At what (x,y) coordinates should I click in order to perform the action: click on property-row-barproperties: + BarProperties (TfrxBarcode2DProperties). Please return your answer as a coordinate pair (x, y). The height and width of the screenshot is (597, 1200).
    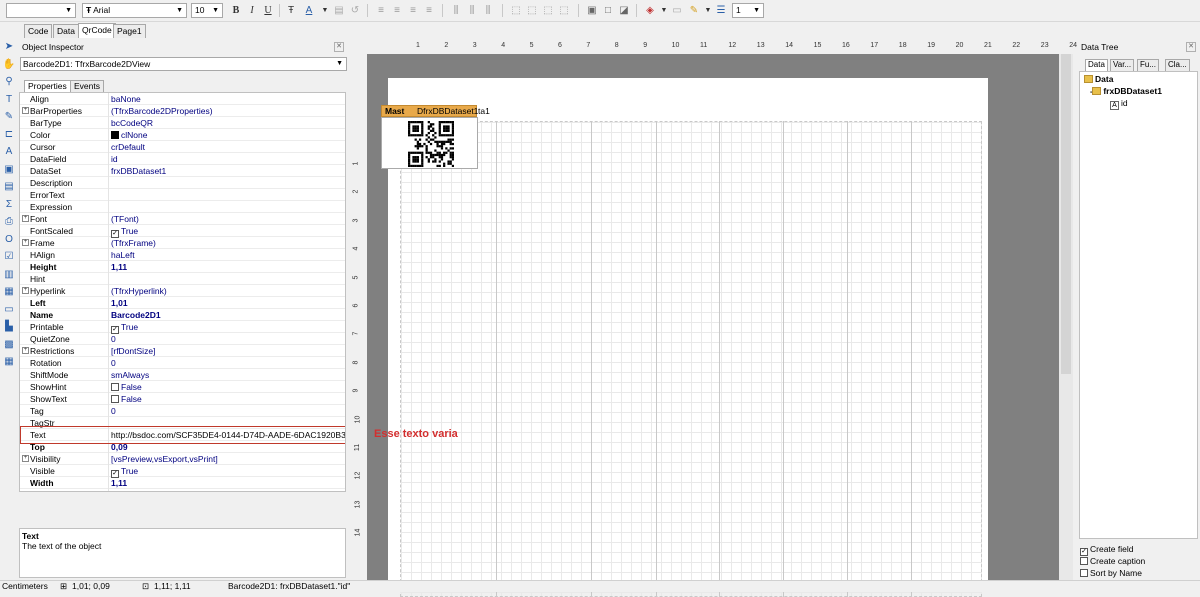
    Looking at the image, I should click on (182, 111).